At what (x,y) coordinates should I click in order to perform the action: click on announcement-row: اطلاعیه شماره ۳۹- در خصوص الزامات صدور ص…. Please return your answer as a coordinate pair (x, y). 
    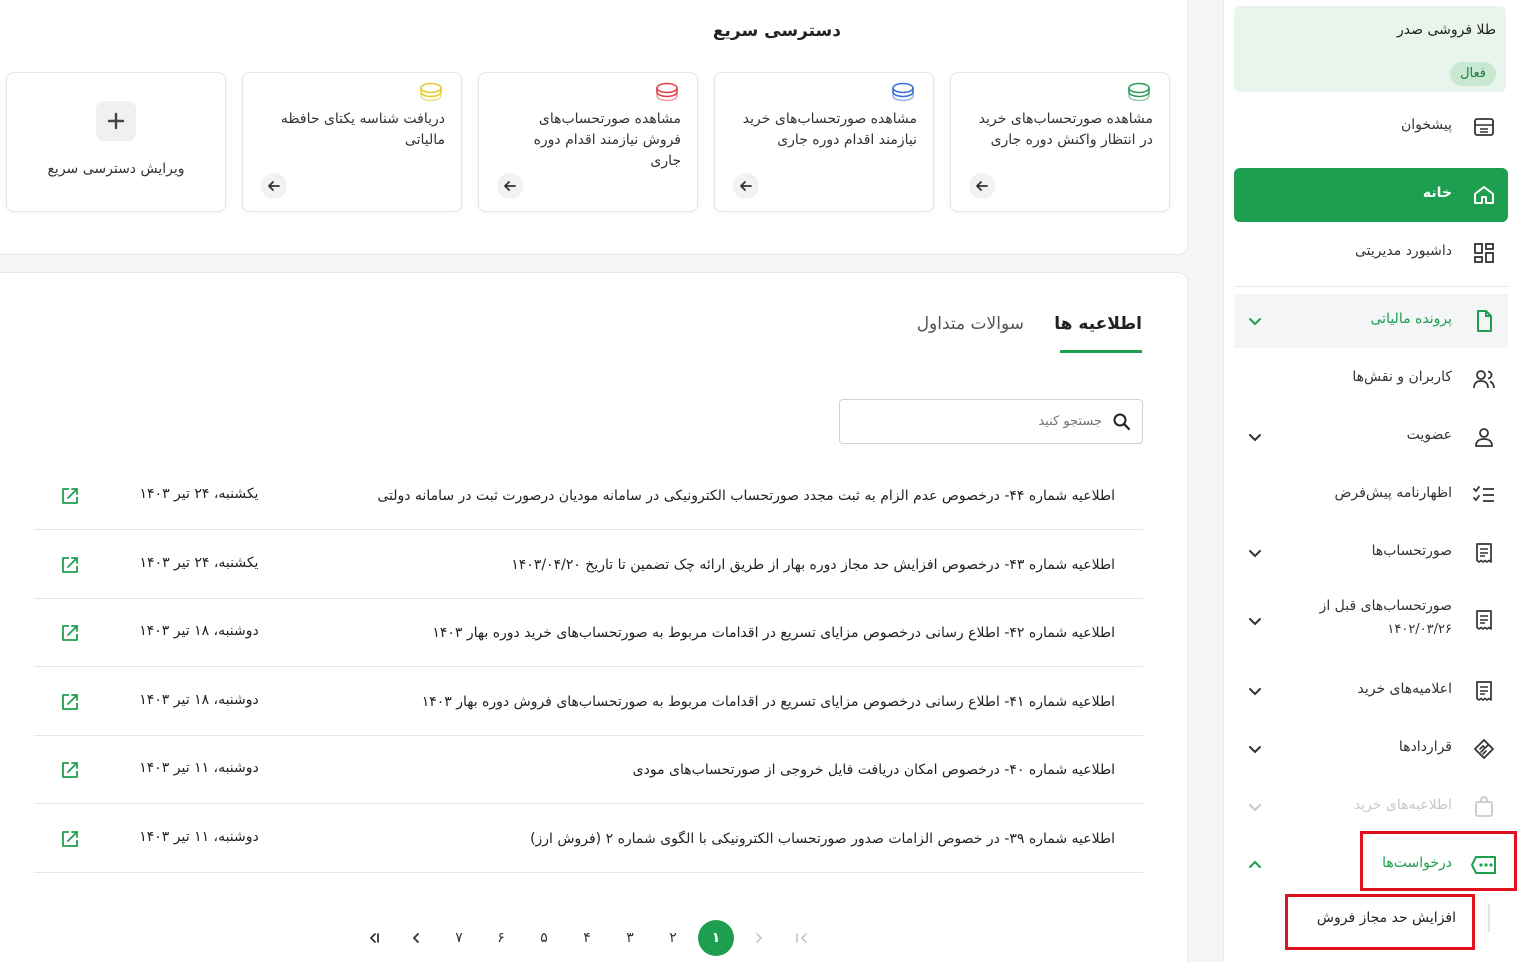
    Looking at the image, I should click on (588, 839).